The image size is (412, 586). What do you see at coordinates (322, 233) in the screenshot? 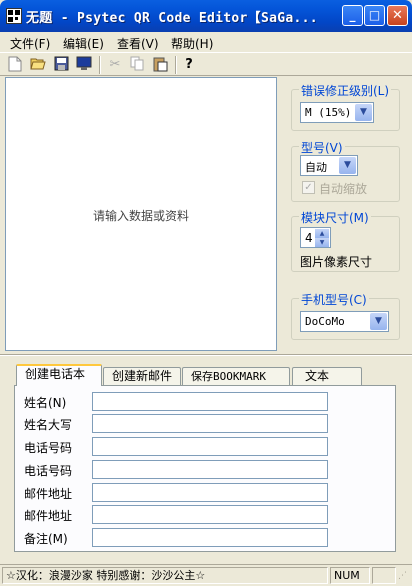
I see `chevron-up-icon: ▲` at bounding box center [322, 233].